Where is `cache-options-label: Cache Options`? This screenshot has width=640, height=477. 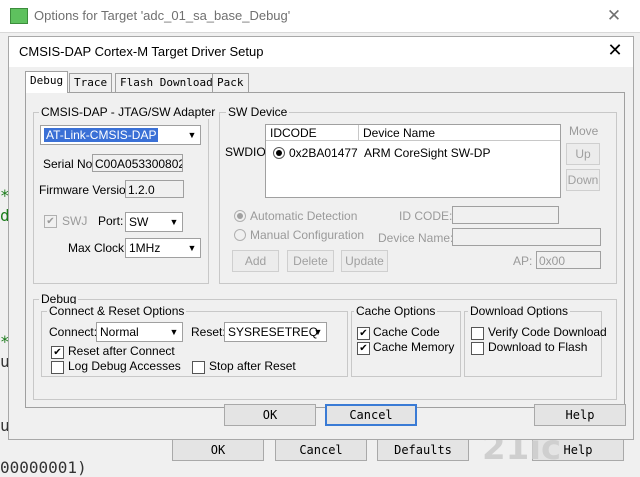
cache-options-label: Cache Options is located at coordinates (396, 311).